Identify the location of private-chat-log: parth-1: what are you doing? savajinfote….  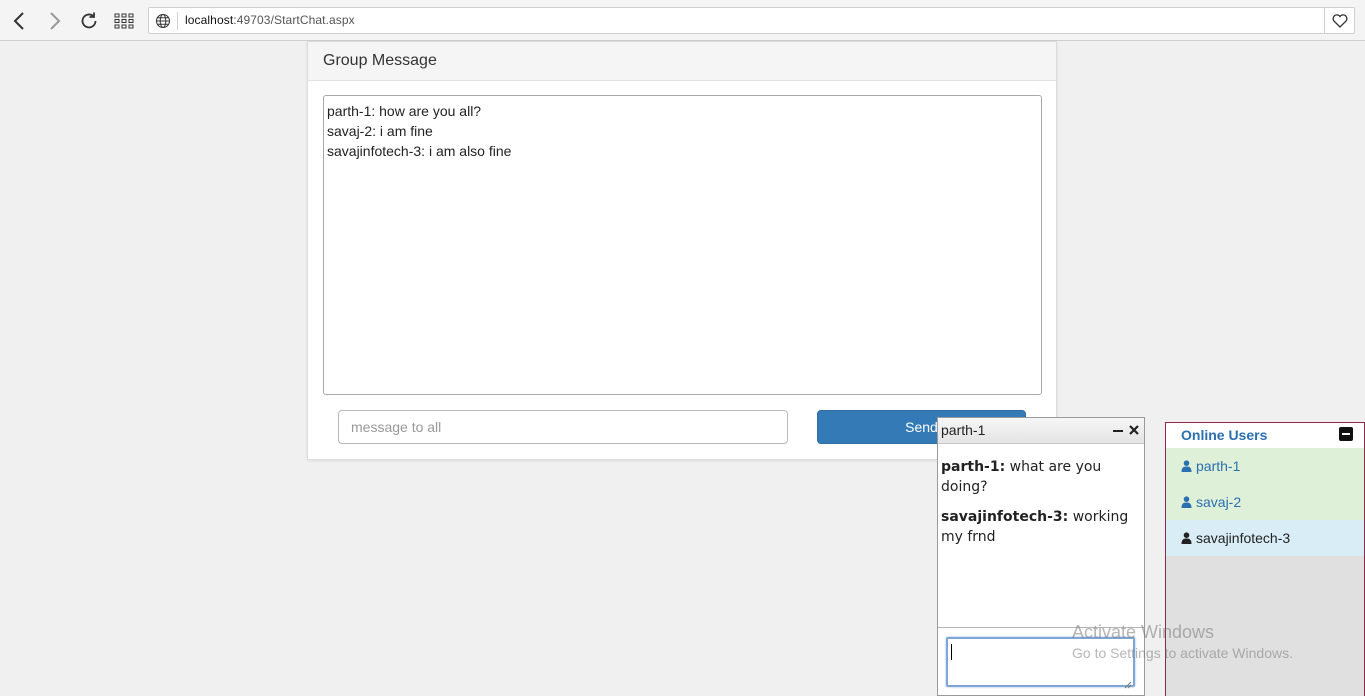
(1041, 536).